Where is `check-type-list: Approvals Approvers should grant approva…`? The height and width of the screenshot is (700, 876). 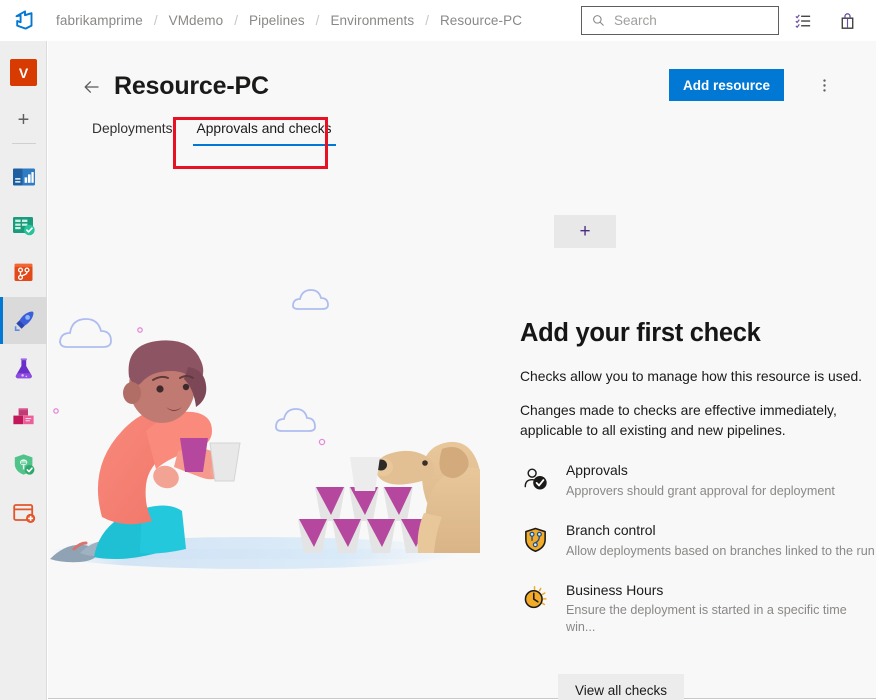
check-type-list: Approvals Approvers should grant approva… is located at coordinates (698, 548).